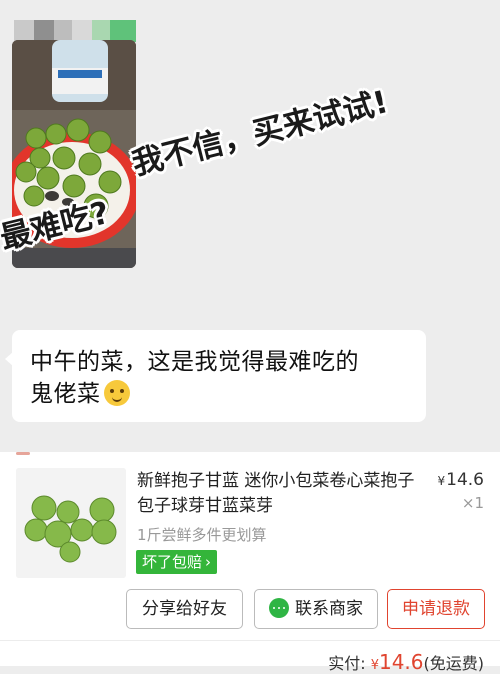 This screenshot has height=674, width=500. I want to click on contact-merchant-button: 联系商家, so click(316, 609).